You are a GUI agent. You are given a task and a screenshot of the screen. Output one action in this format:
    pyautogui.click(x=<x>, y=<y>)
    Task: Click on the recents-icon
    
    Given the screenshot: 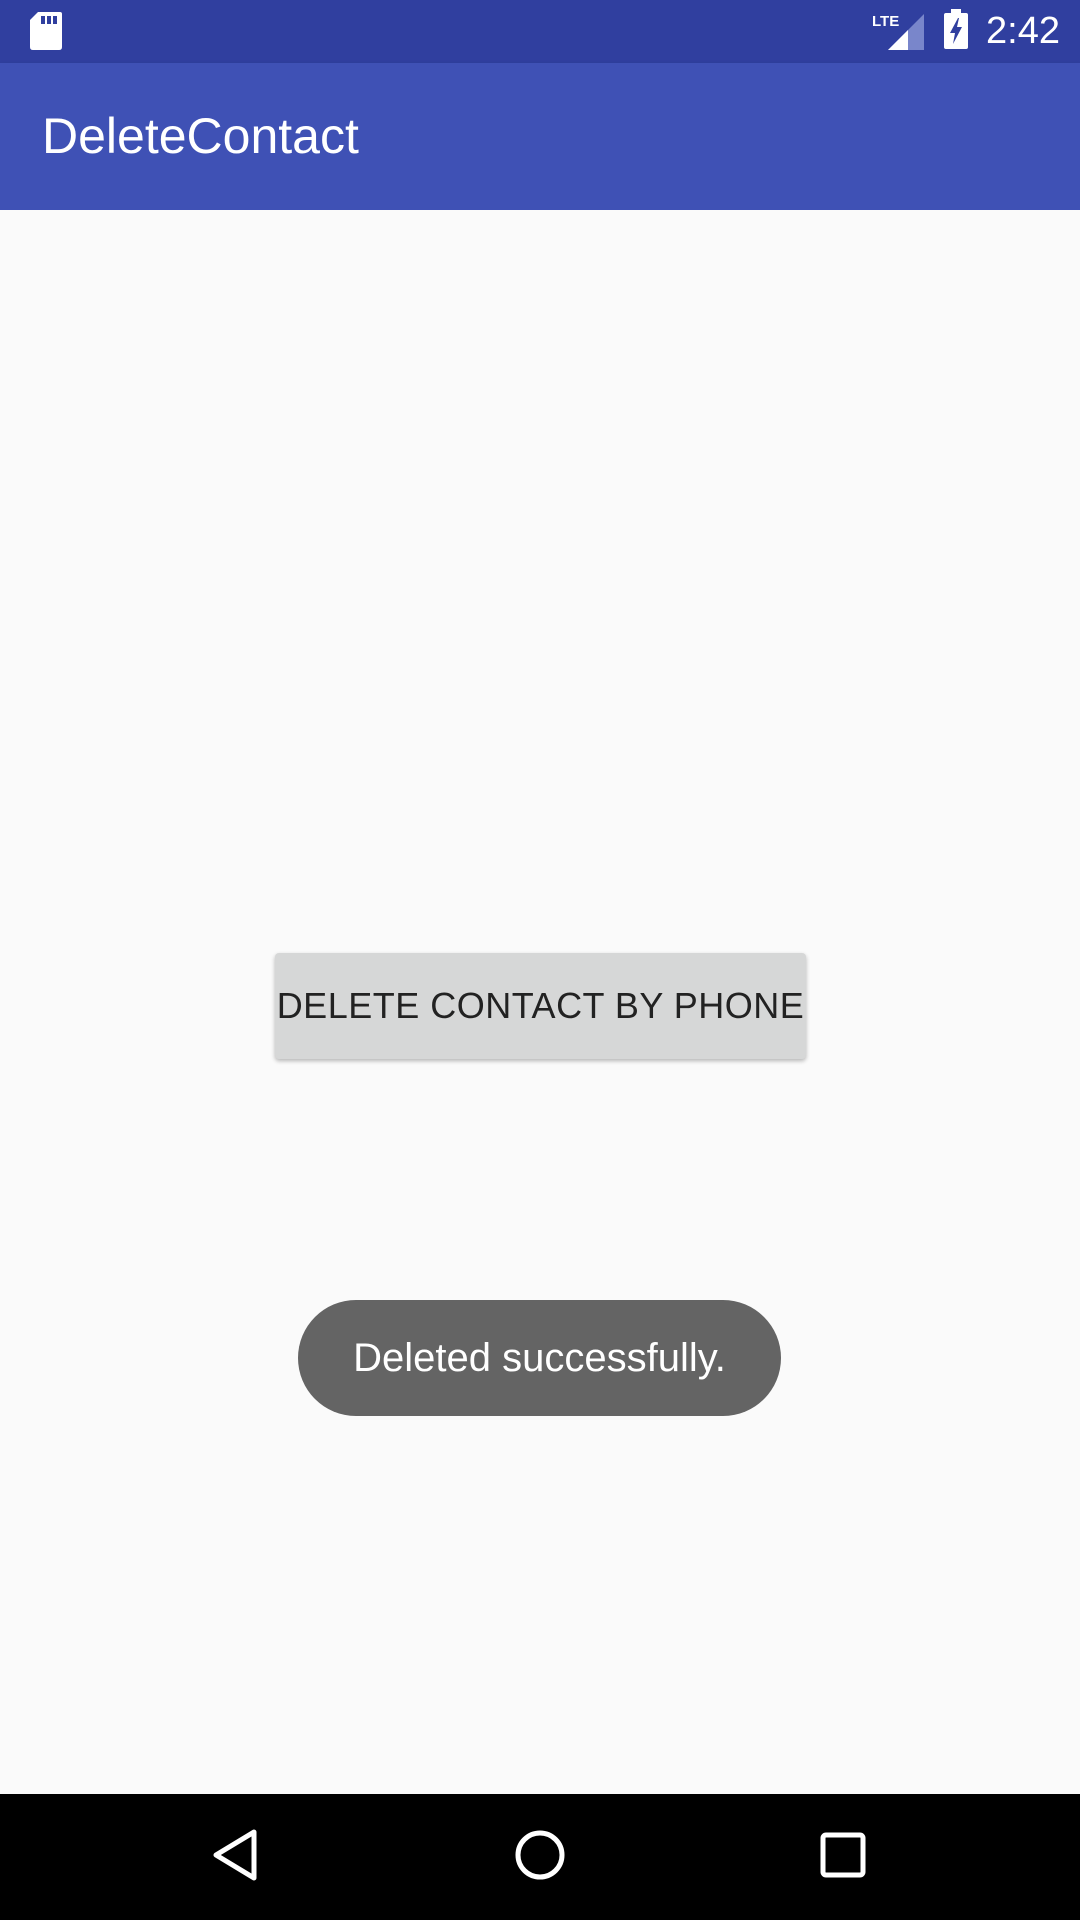 What is the action you would take?
    pyautogui.click(x=843, y=1857)
    